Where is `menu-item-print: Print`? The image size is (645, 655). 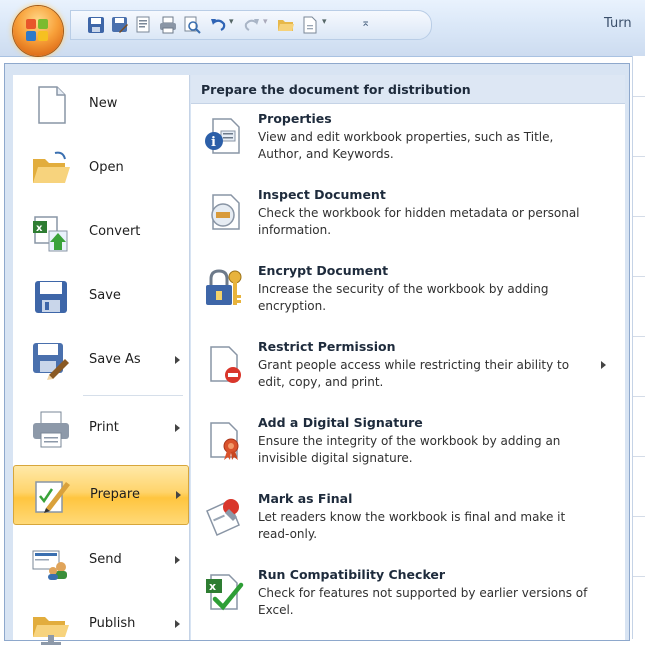
menu-item-print: Print is located at coordinates (101, 429).